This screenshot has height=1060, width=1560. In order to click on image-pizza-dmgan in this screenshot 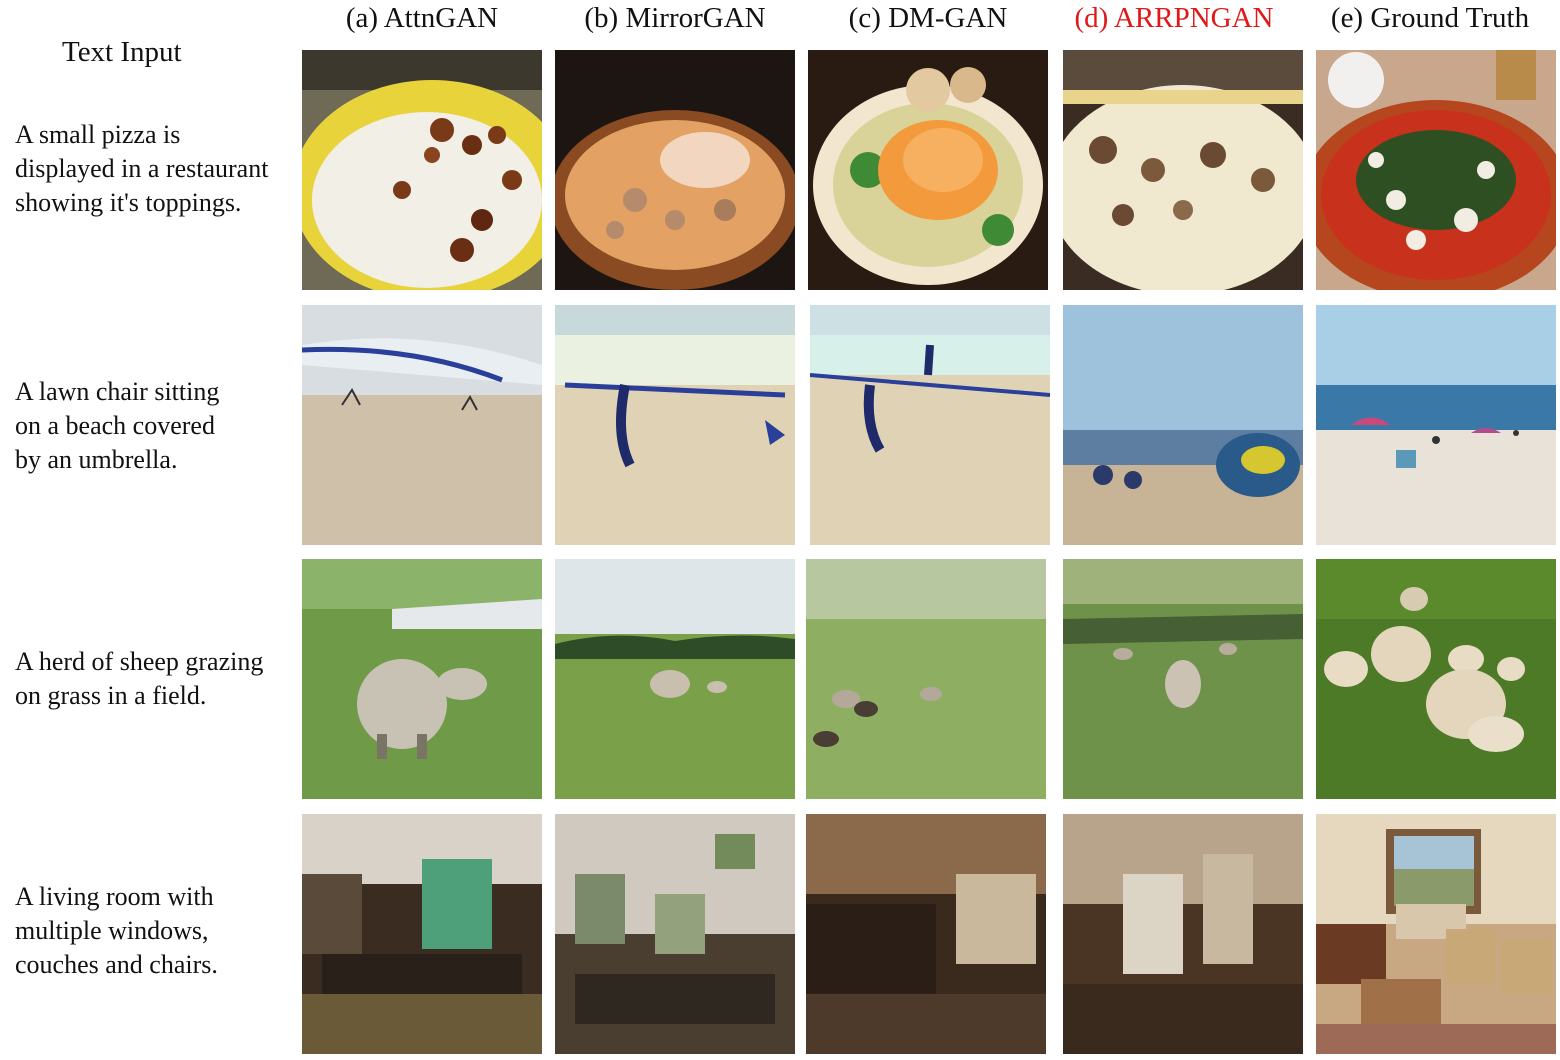, I will do `click(928, 170)`.